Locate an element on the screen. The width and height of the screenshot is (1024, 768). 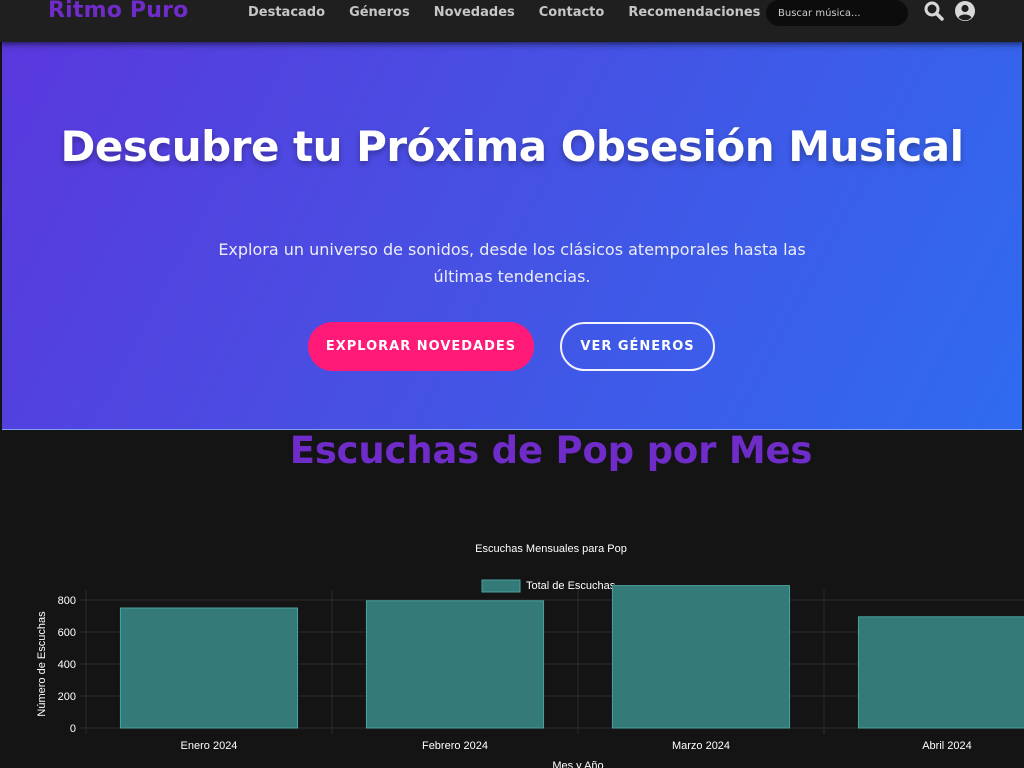
view-genres-button: VER GÉNEROS is located at coordinates (637, 346).